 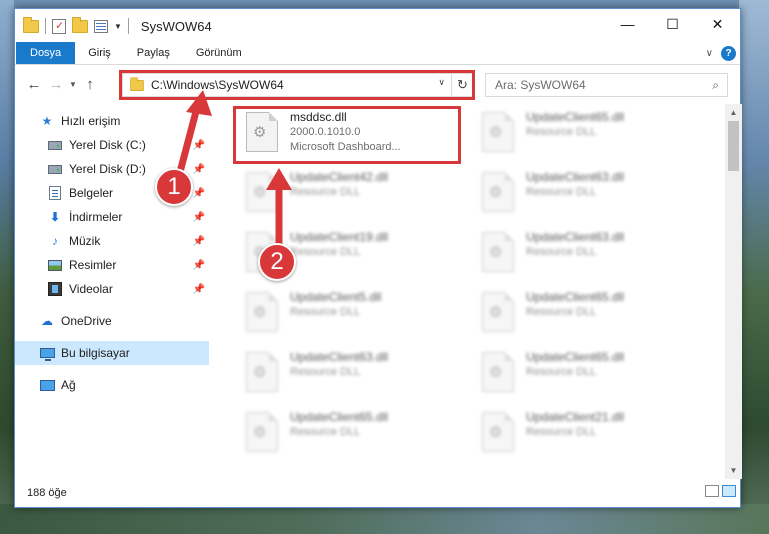 What do you see at coordinates (353, 317) in the screenshot?
I see `file-item: ⚙ UpdateClient5.dll Resource DLL` at bounding box center [353, 317].